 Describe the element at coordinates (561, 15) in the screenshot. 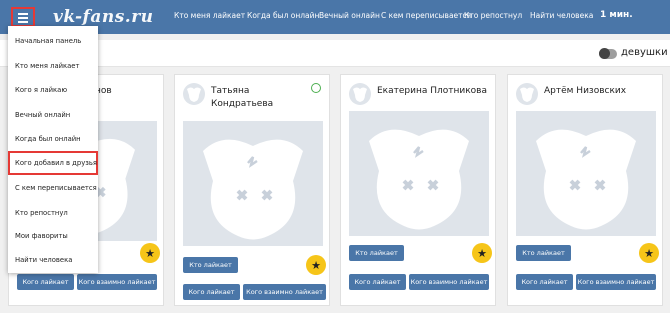

I see `nav-find-person: Найти человека` at that location.